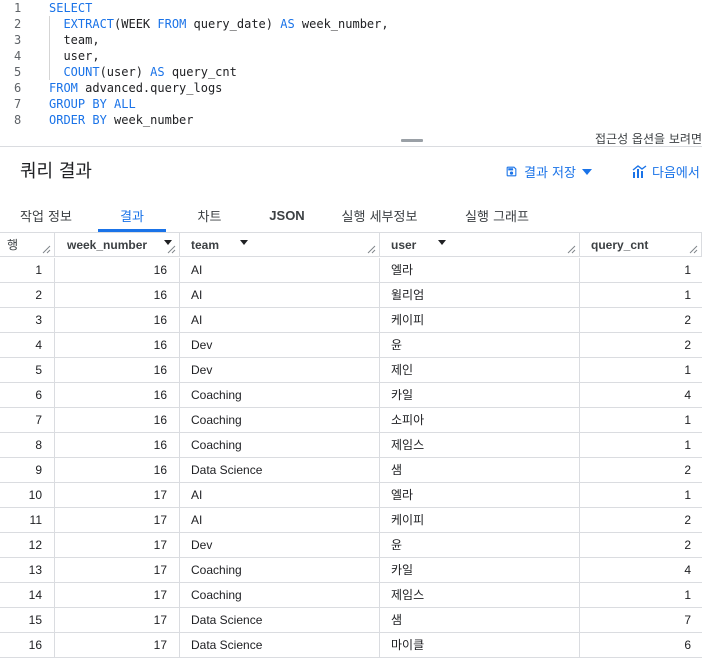 This screenshot has width=702, height=658. What do you see at coordinates (280, 595) in the screenshot?
I see `team-cell: Coaching` at bounding box center [280, 595].